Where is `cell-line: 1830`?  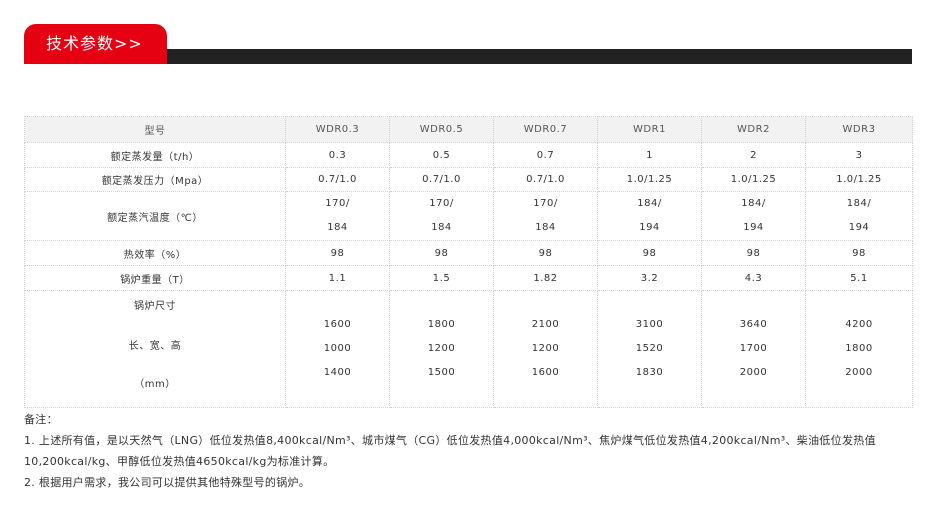
cell-line: 1830 is located at coordinates (649, 372).